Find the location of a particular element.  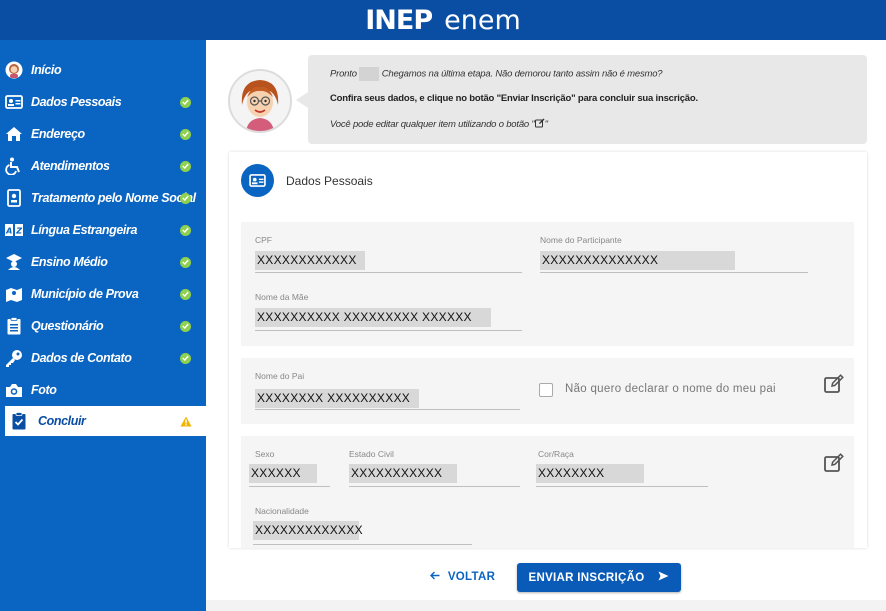

nome-pai-value: XXXXXXXX XXXXXXXXXX is located at coordinates (337, 398).